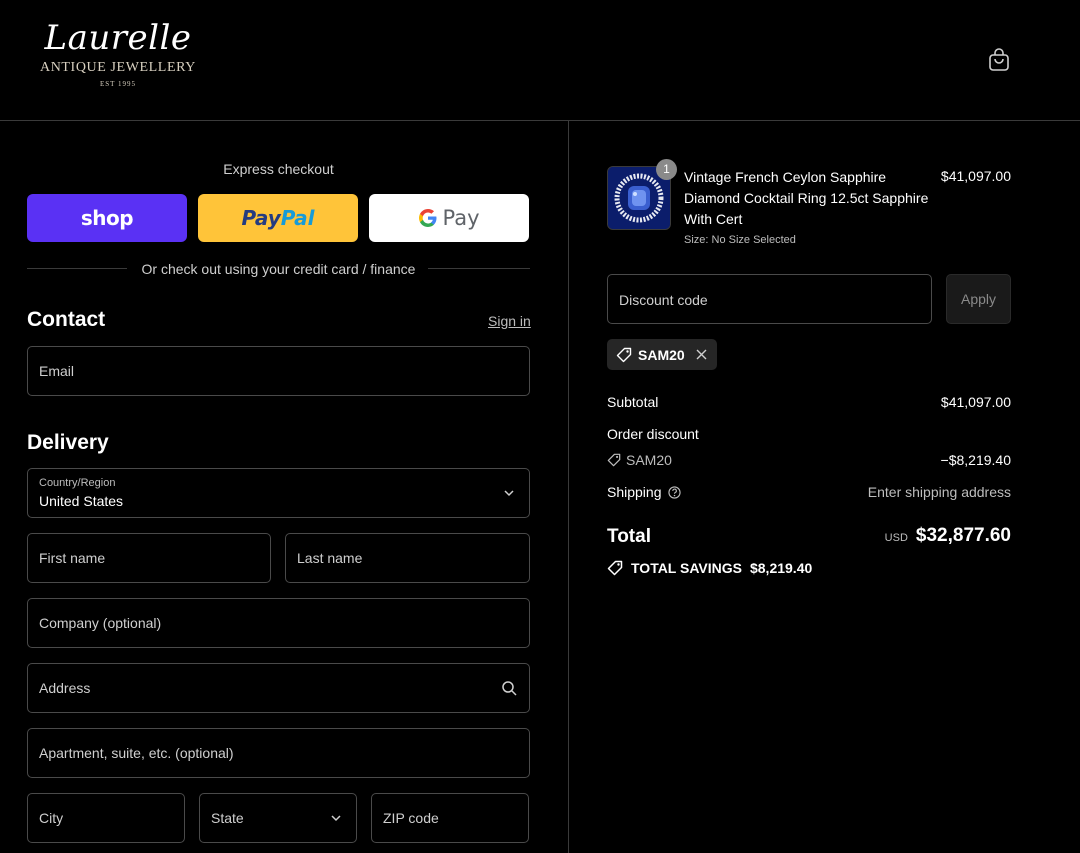 The height and width of the screenshot is (853, 1080). Describe the element at coordinates (978, 299) in the screenshot. I see `apply-discount-button: Apply` at that location.